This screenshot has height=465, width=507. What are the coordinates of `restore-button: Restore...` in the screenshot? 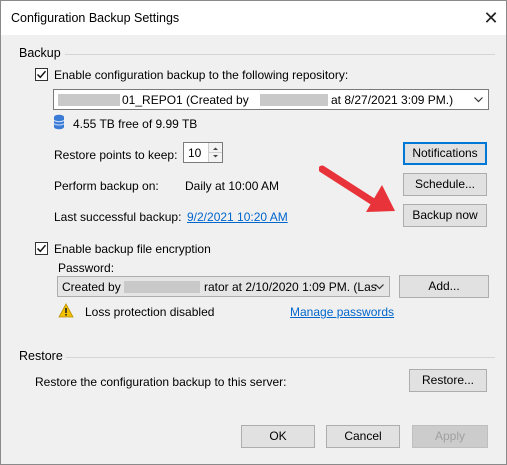 It's located at (448, 380).